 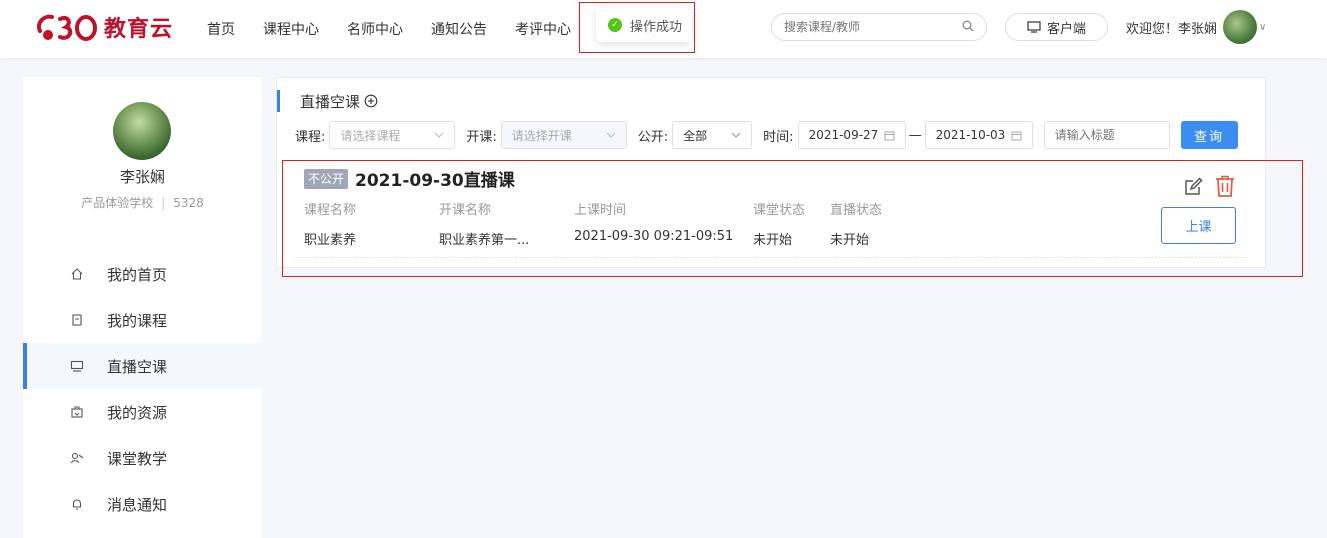 I want to click on profile-school: 产品体验学校 | 5328, so click(x=142, y=202).